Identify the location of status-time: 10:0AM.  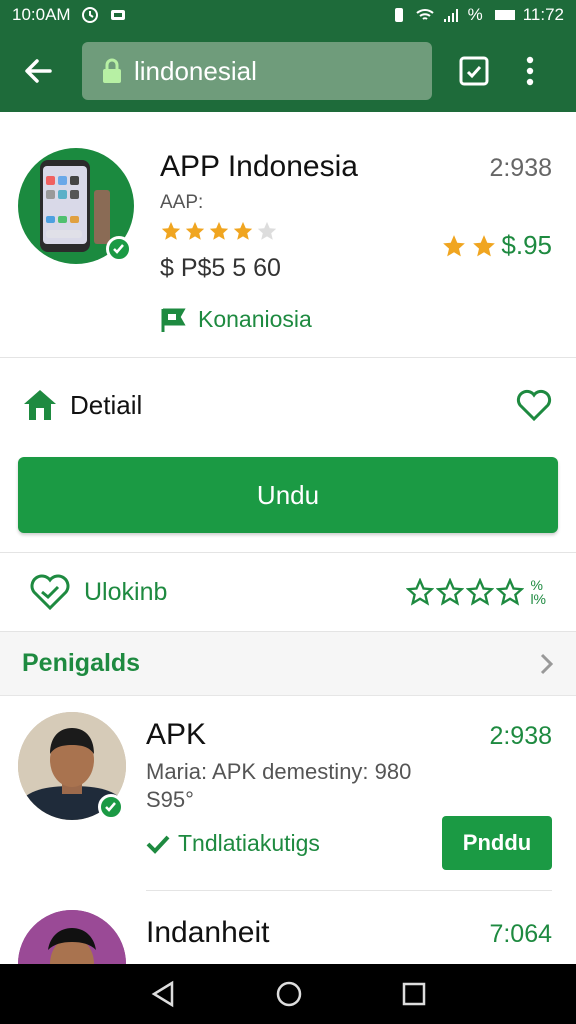
(41, 14).